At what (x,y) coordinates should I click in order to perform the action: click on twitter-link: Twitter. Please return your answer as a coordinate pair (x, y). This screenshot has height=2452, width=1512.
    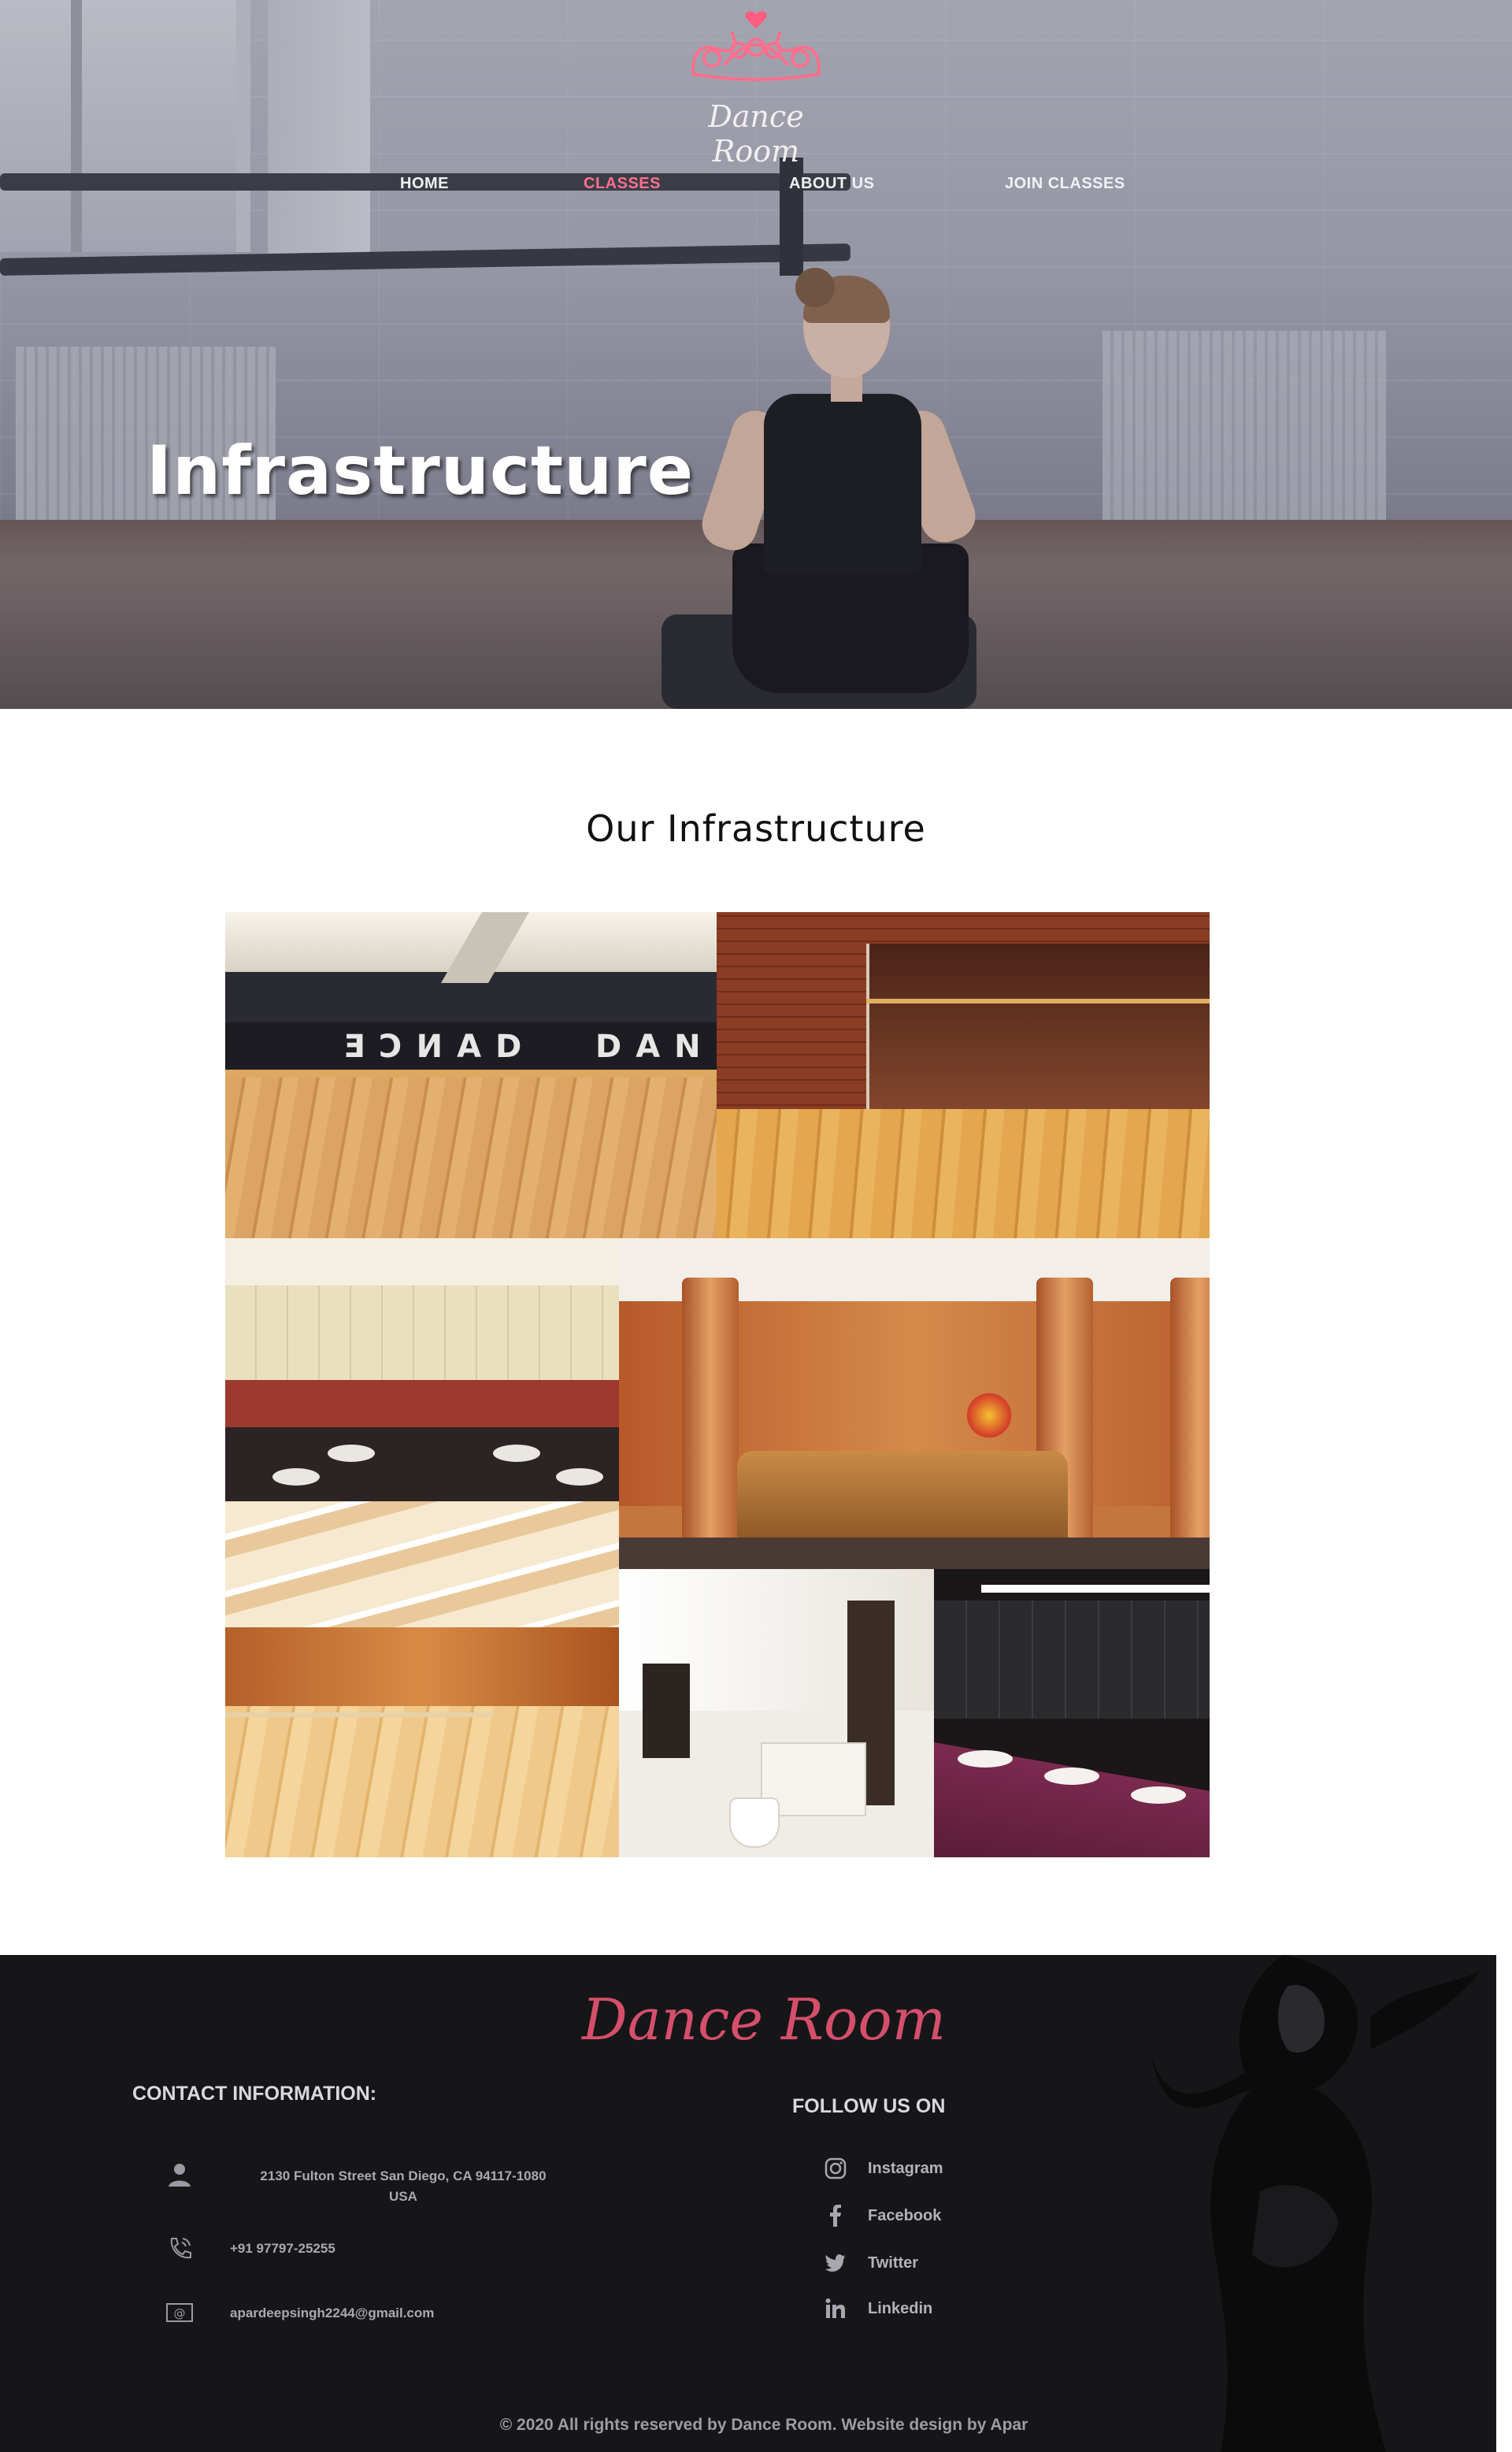
    Looking at the image, I should click on (926, 2264).